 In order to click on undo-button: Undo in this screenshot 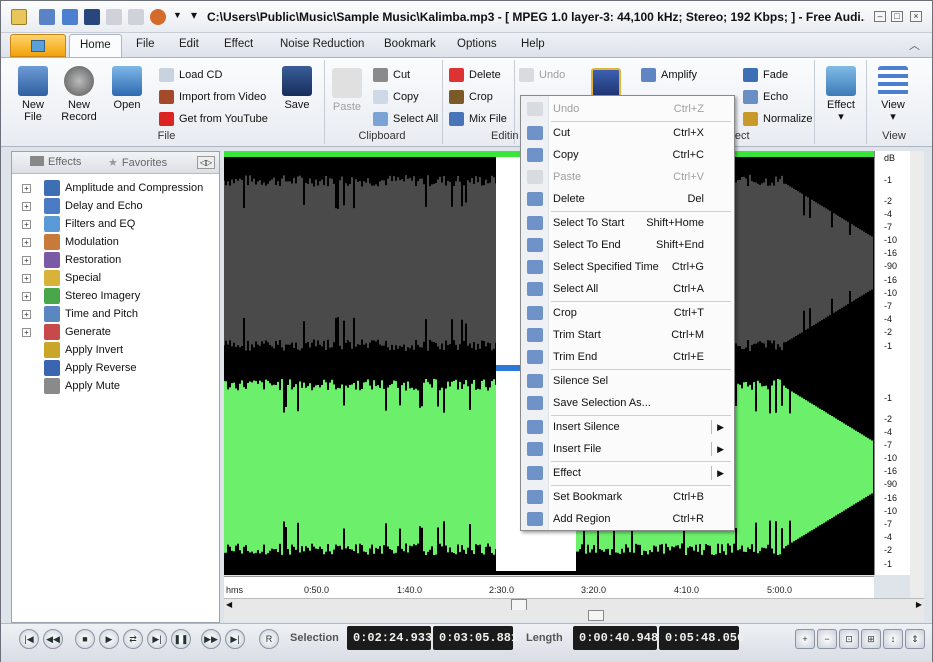, I will do `click(542, 75)`.